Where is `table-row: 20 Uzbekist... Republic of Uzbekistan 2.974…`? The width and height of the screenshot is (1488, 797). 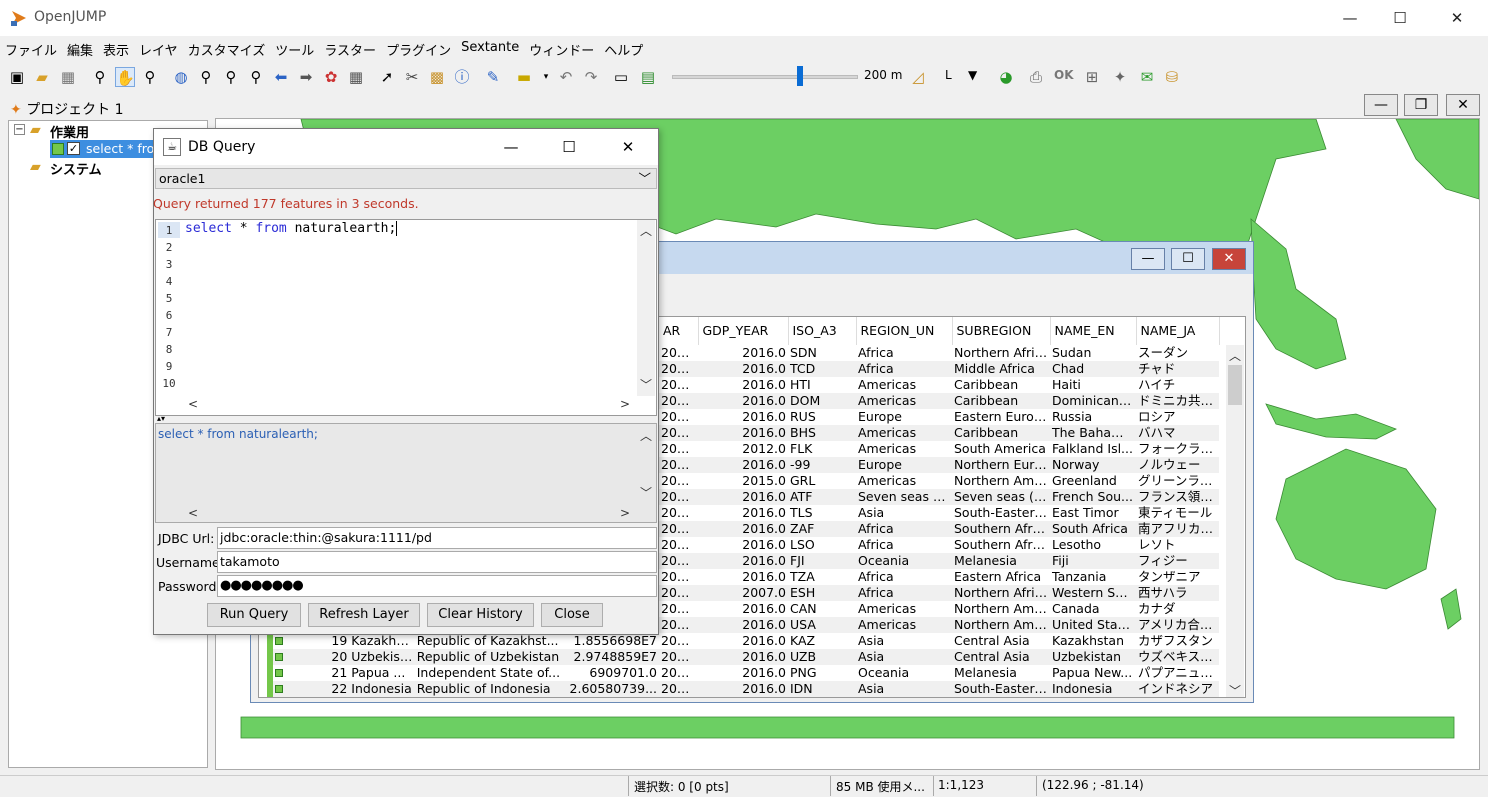 table-row: 20 Uzbekist... Republic of Uzbekistan 2.974… is located at coordinates (466, 657).